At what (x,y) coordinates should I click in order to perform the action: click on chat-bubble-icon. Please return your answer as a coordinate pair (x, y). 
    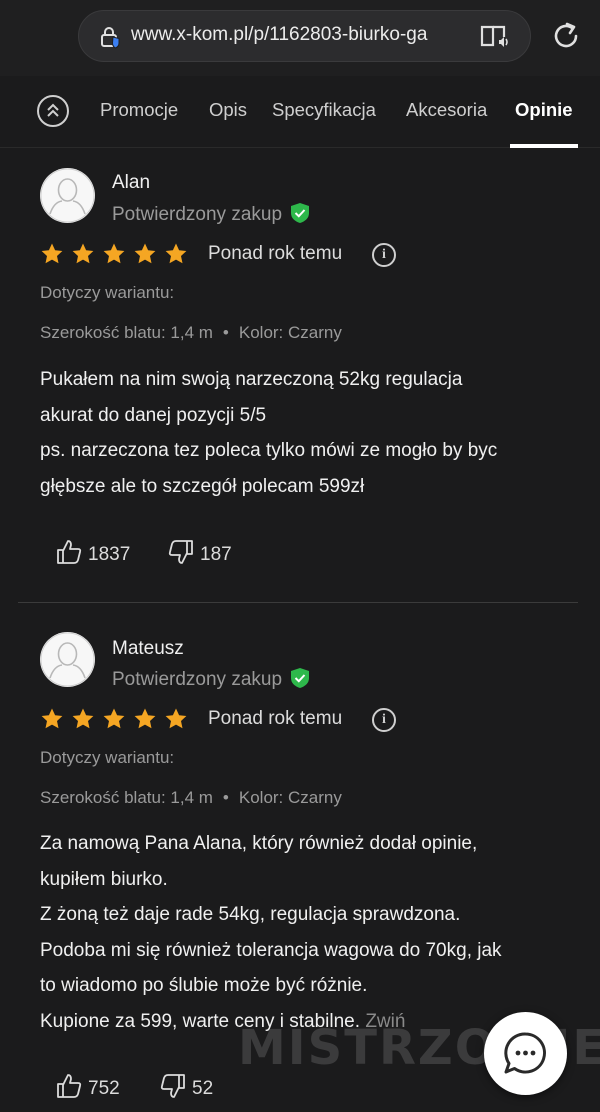
    Looking at the image, I should click on (525, 1053).